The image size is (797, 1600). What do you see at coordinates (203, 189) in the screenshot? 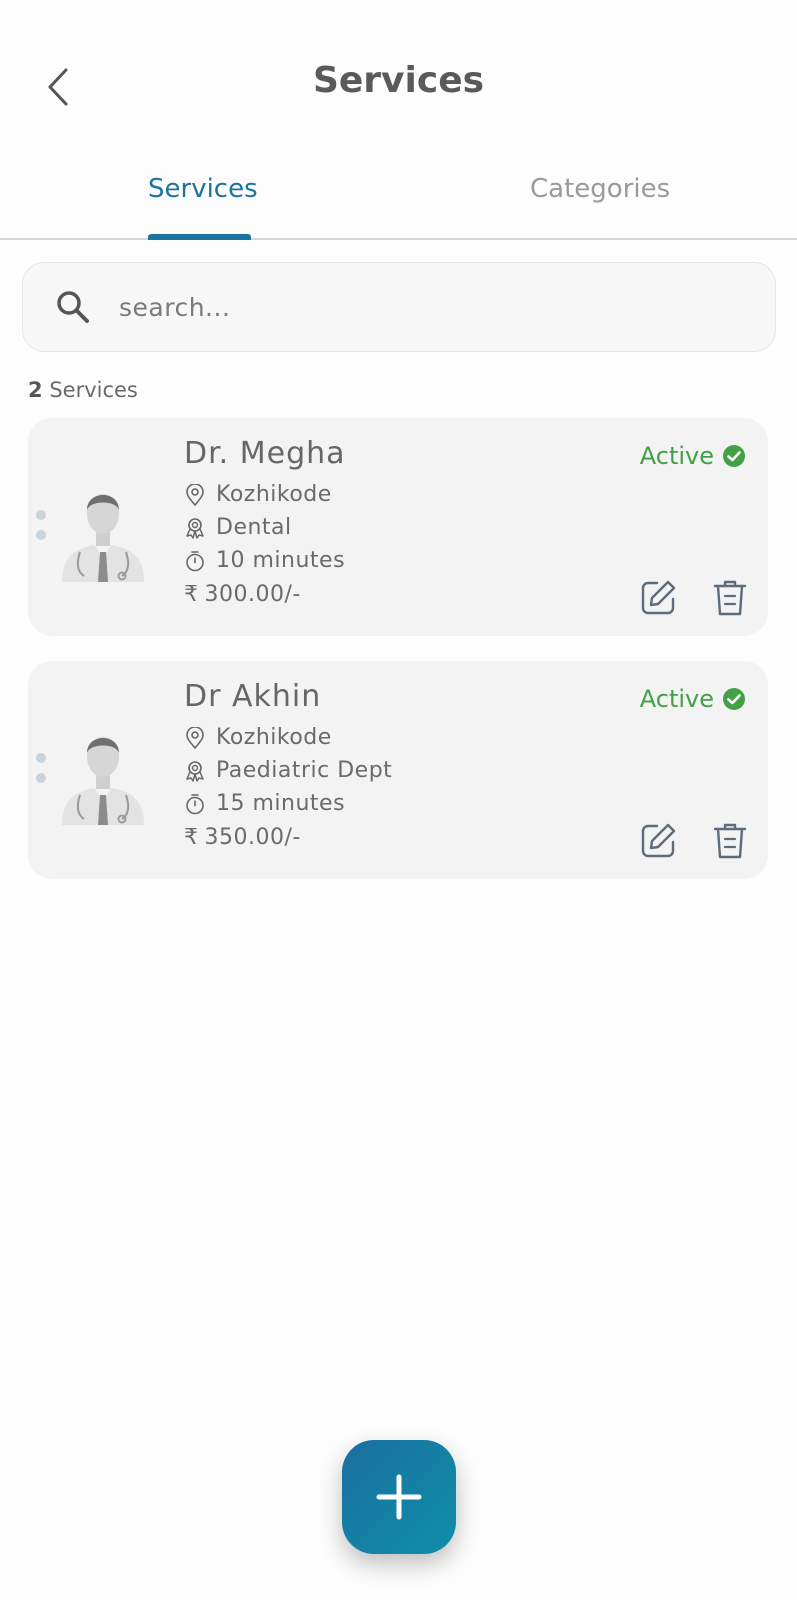
I see `tab-services: Services` at bounding box center [203, 189].